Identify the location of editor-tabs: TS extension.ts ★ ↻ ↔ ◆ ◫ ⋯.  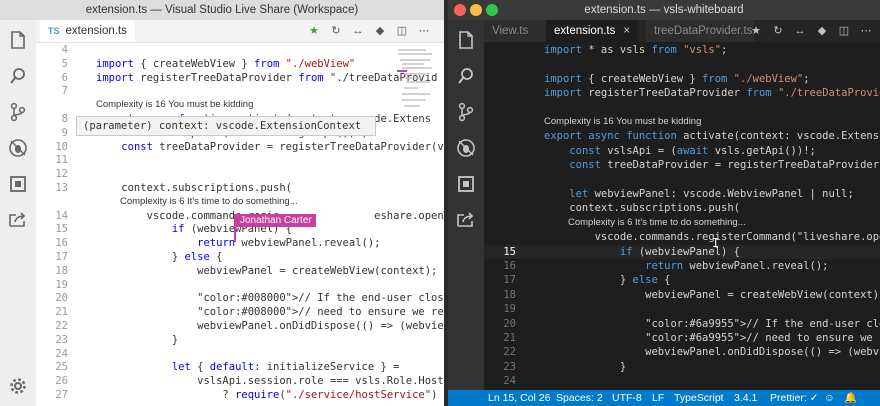
(240, 31).